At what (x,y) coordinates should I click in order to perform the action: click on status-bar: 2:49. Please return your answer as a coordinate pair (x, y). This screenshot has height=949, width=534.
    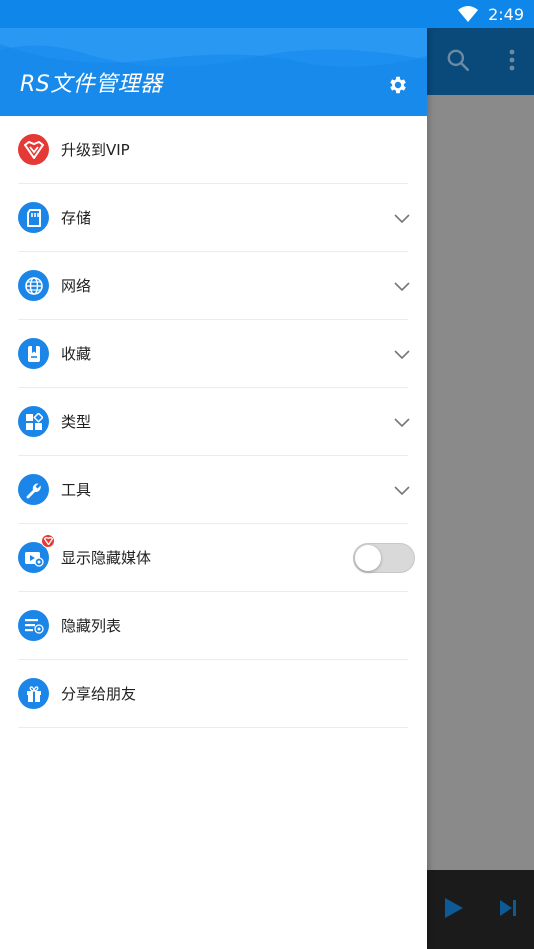
    Looking at the image, I should click on (267, 14).